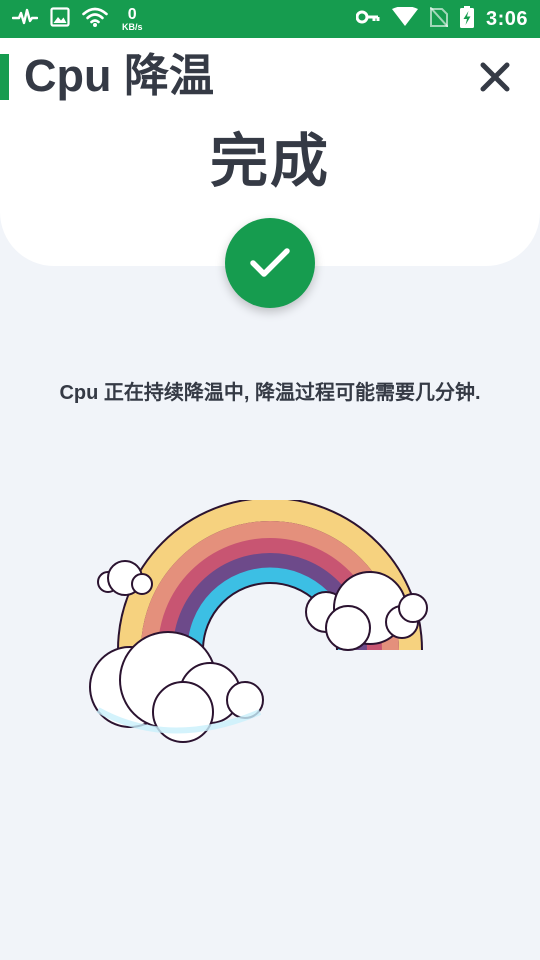 The height and width of the screenshot is (960, 540). I want to click on network-speed-value: 0, so click(132, 14).